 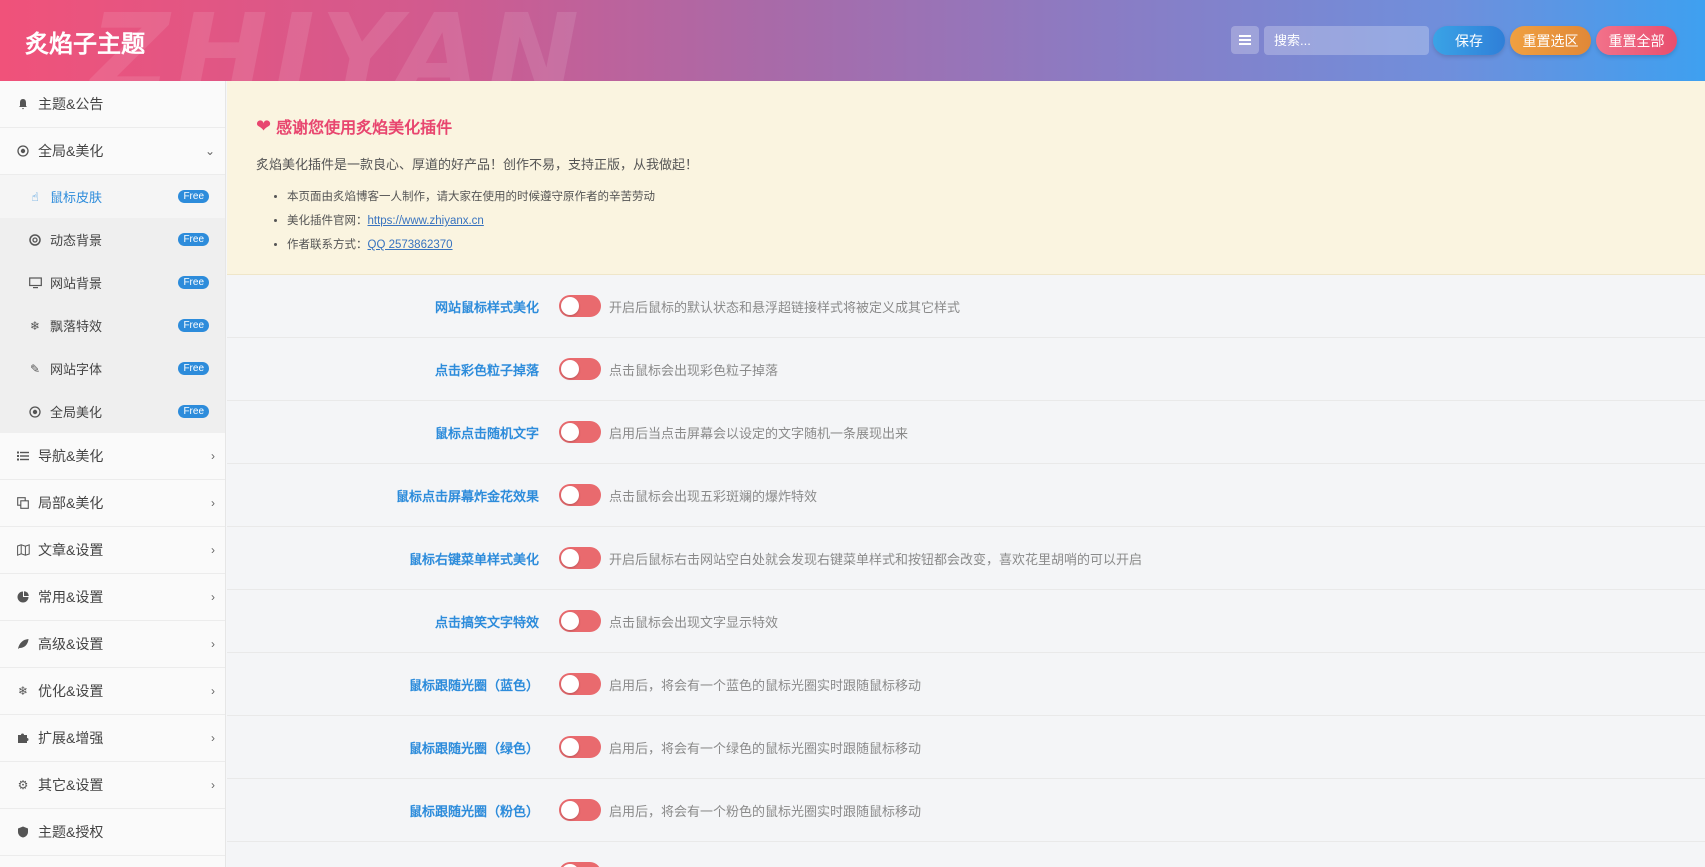 What do you see at coordinates (486, 622) in the screenshot?
I see `setting-label: 点击搞笑文字特效` at bounding box center [486, 622].